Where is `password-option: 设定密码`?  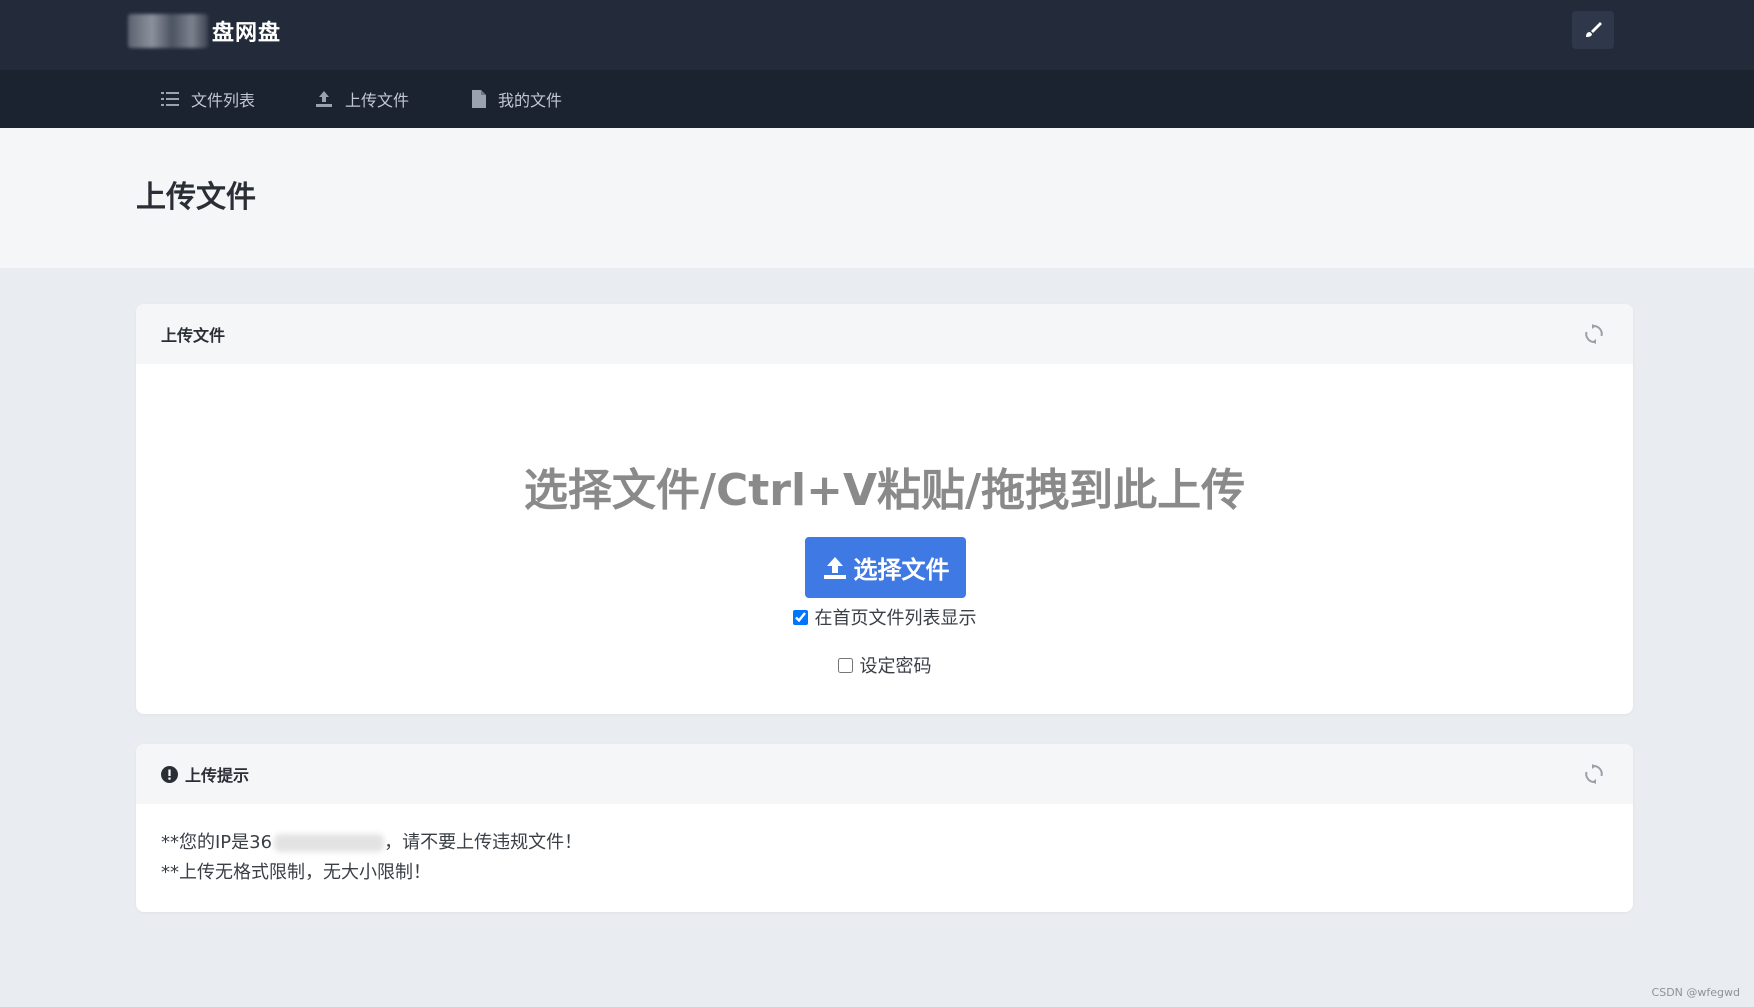 password-option: 设定密码 is located at coordinates (884, 665).